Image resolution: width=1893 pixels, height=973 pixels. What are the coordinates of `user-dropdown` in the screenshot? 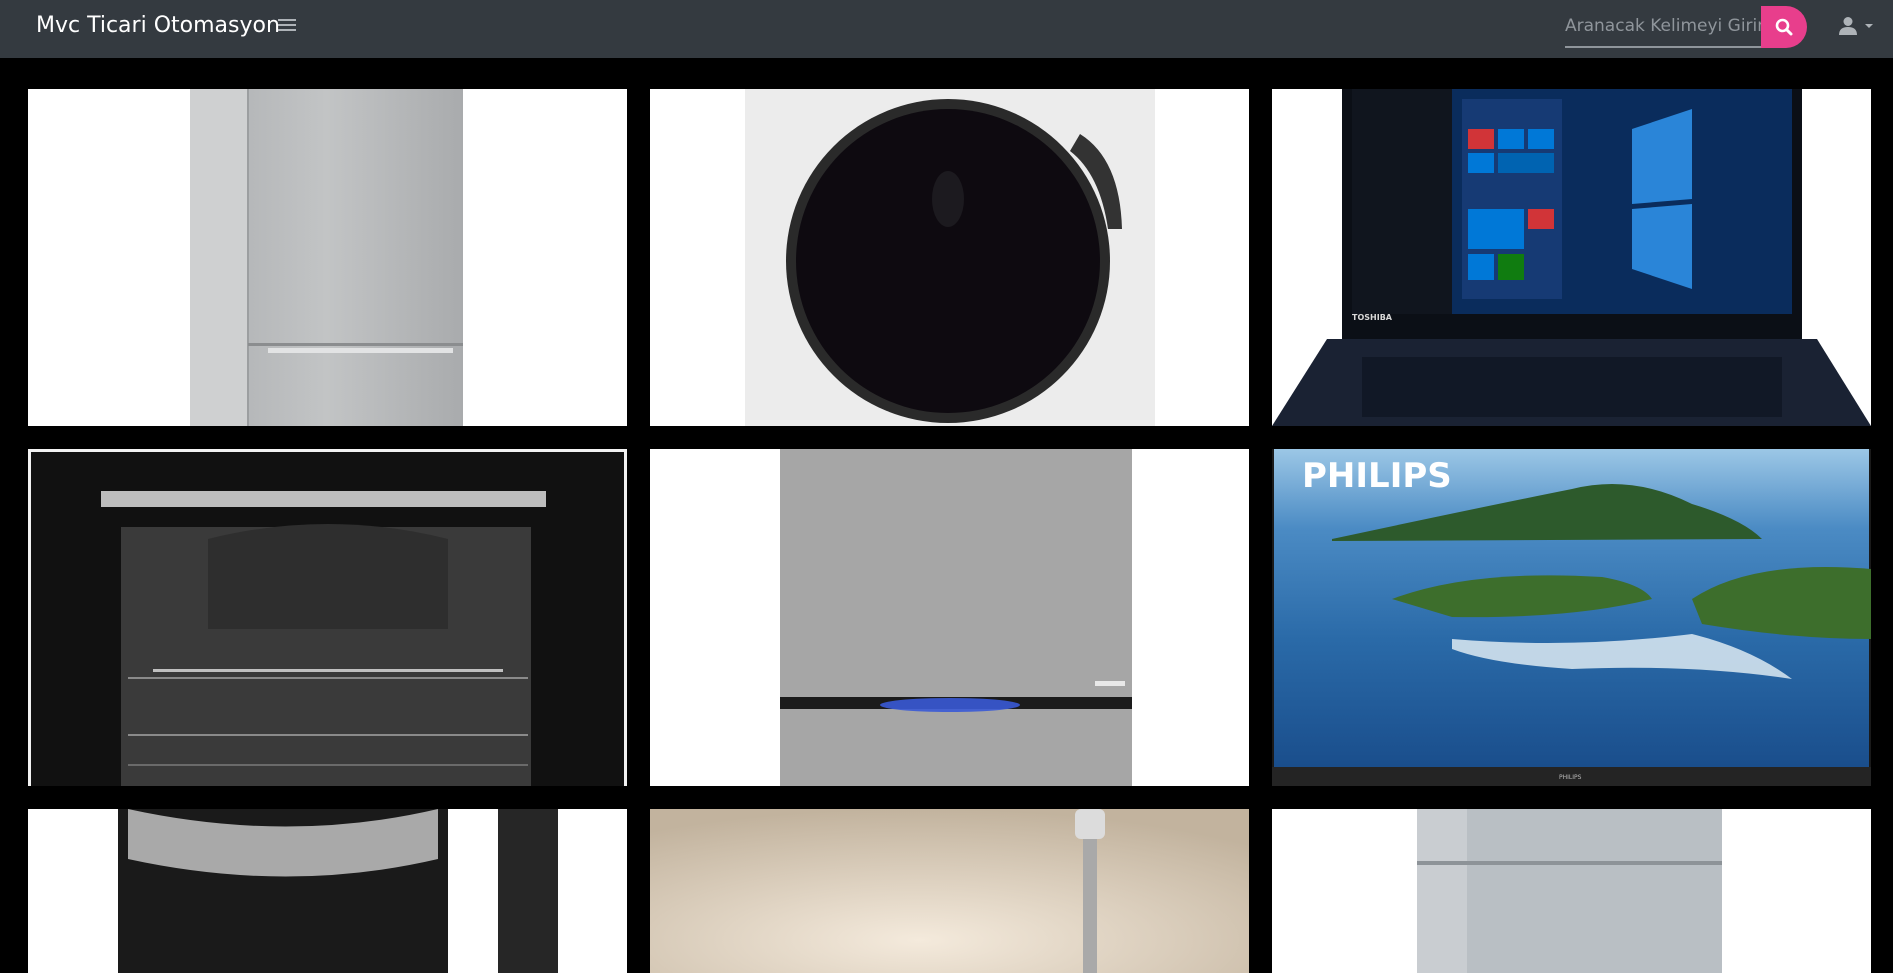 It's located at (1857, 26).